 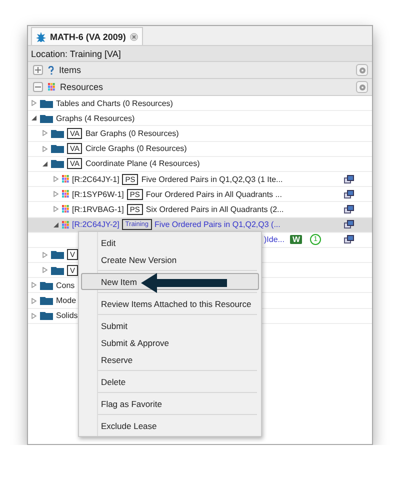 I want to click on resource-id: [R:1SYP6W-1], so click(x=98, y=194).